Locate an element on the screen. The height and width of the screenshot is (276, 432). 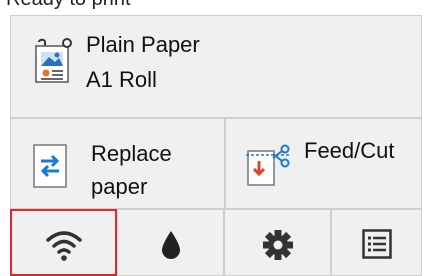
wifi-icon is located at coordinates (64, 246).